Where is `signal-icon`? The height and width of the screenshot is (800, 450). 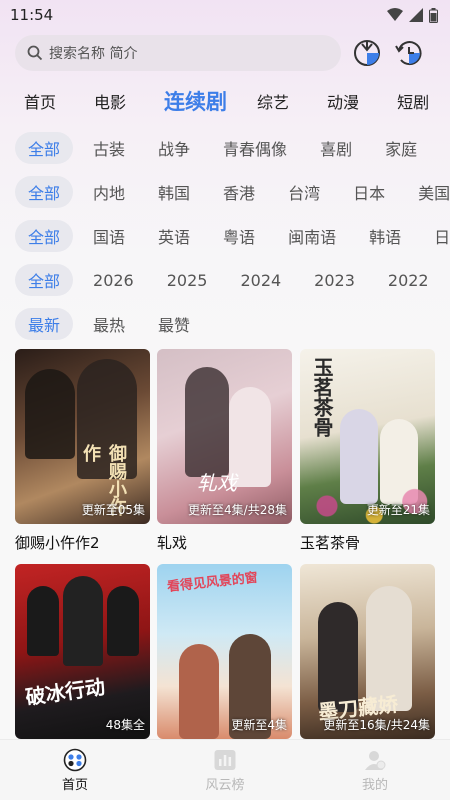
signal-icon is located at coordinates (416, 15).